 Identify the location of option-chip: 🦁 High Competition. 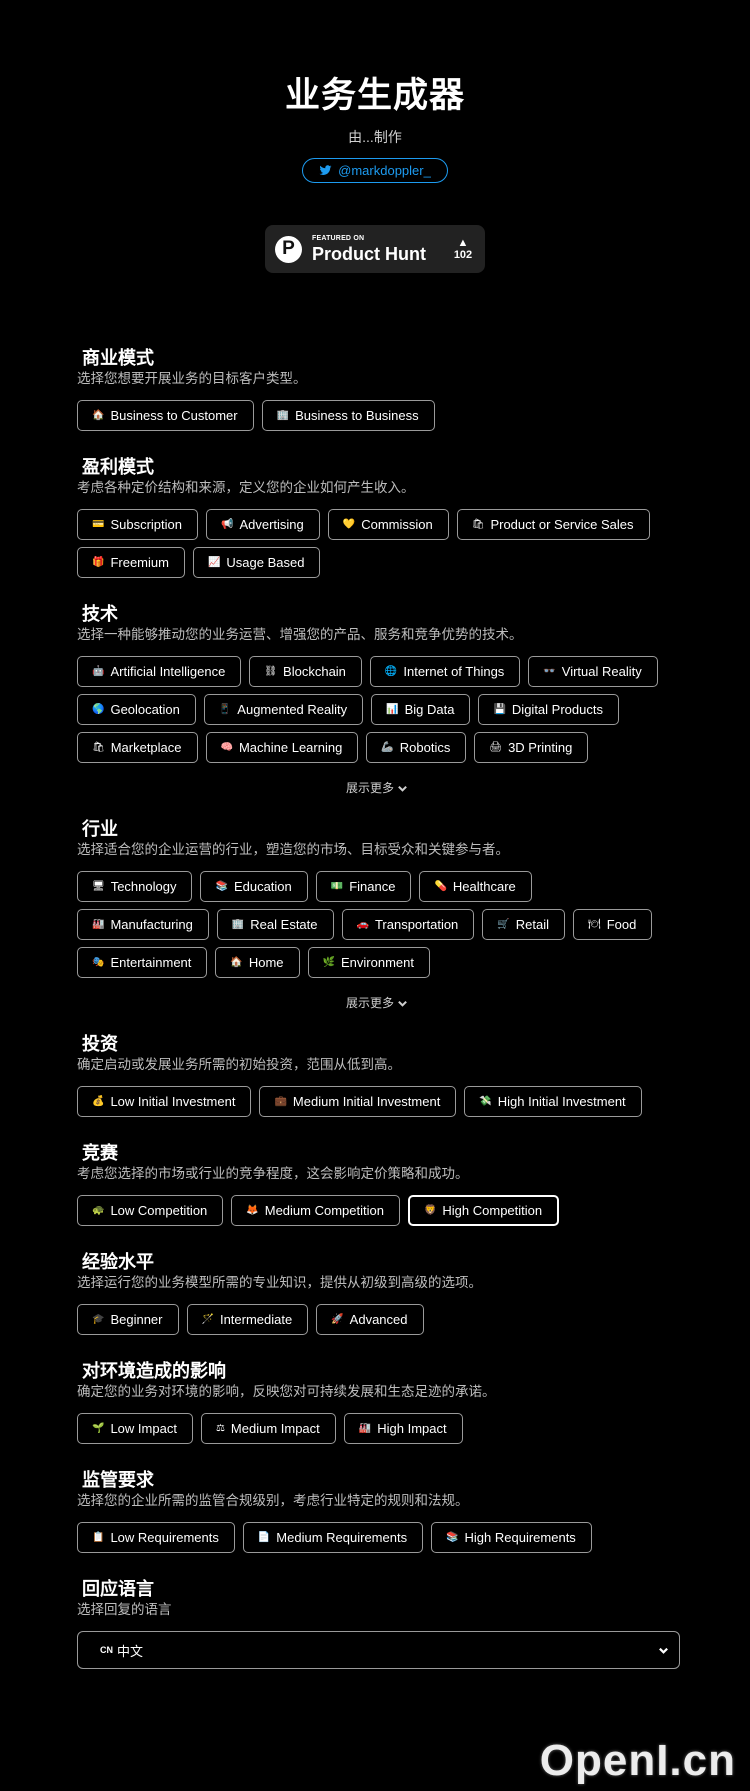
(483, 1210).